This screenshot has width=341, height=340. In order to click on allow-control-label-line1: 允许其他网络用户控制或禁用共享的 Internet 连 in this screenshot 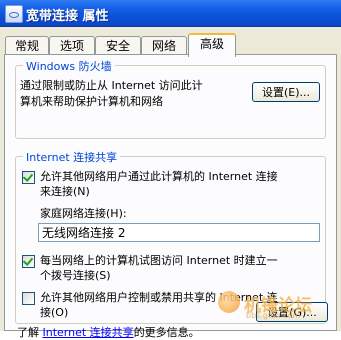, I will do `click(159, 297)`.